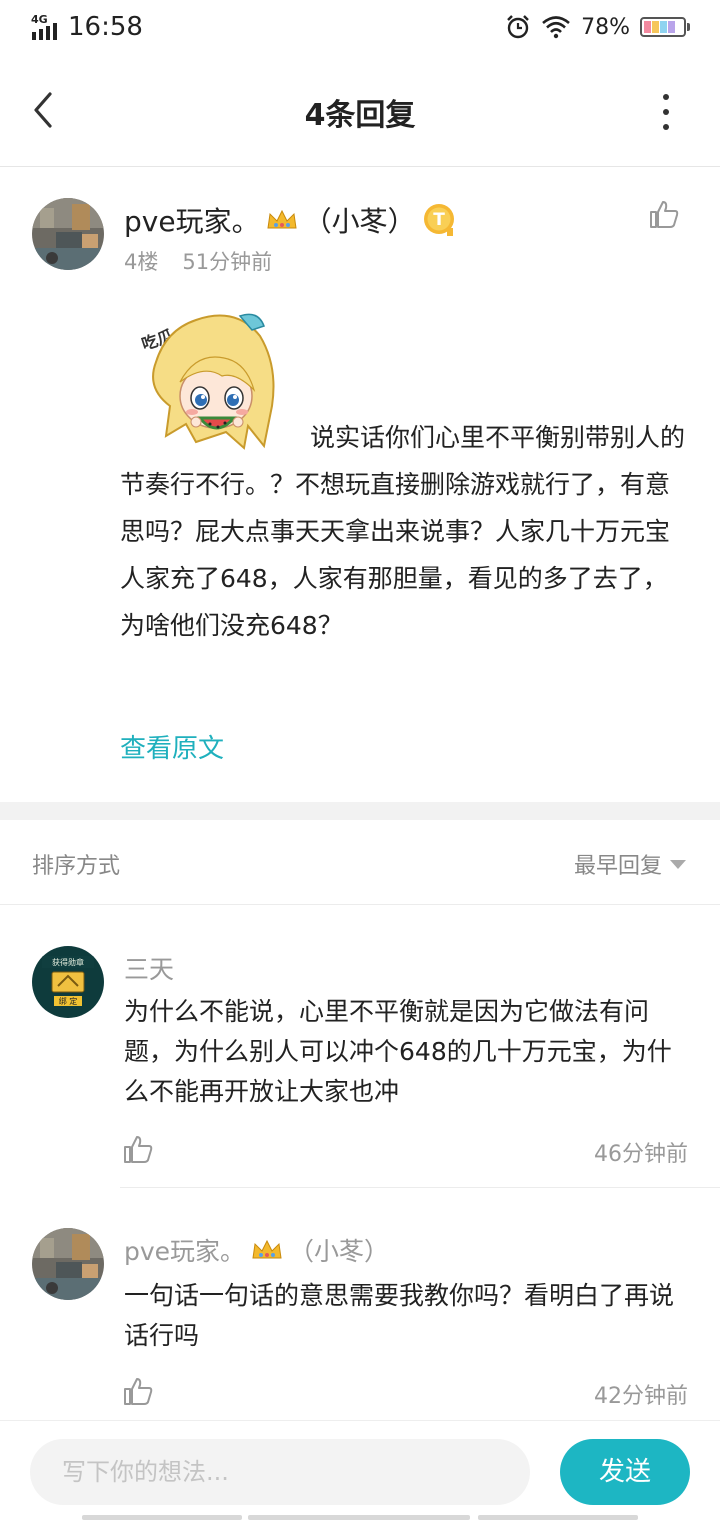 The width and height of the screenshot is (720, 1521). Describe the element at coordinates (399, 1315) in the screenshot. I see `reply-text: 一句话一句话的意思需要我教你吗？看明白了再说话行吗` at that location.